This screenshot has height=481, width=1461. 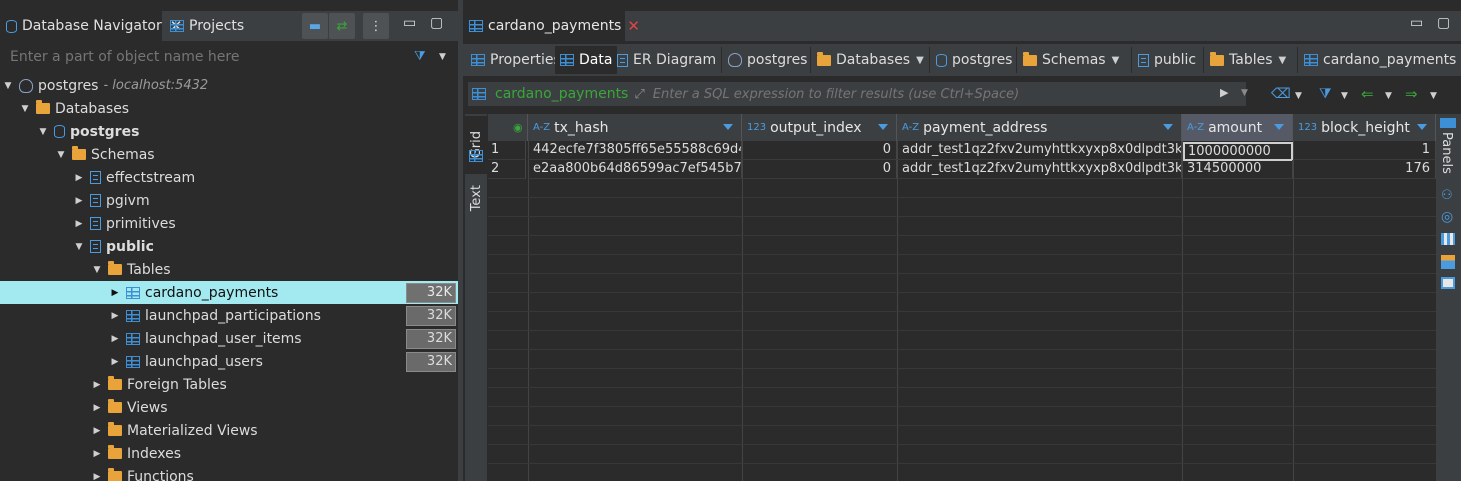 What do you see at coordinates (229, 177) in the screenshot?
I see `tree-node-schema-effectstream: ▶ effectstream` at bounding box center [229, 177].